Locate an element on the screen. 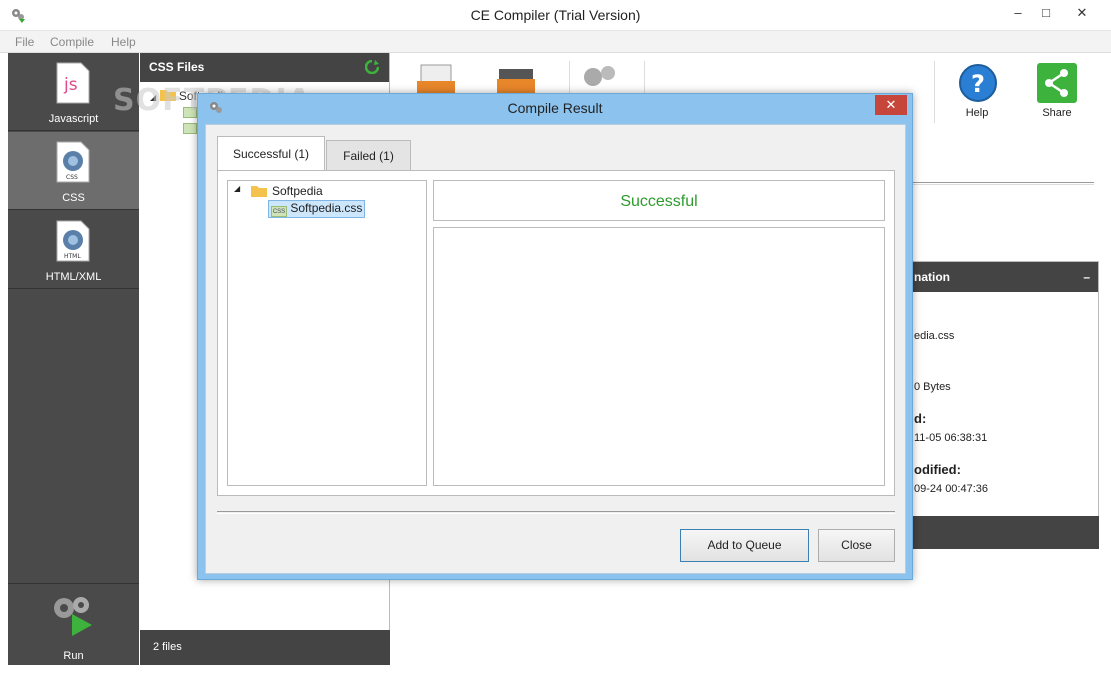 The height and width of the screenshot is (673, 1111). nav-item-css: CSS CSS is located at coordinates (73, 171).